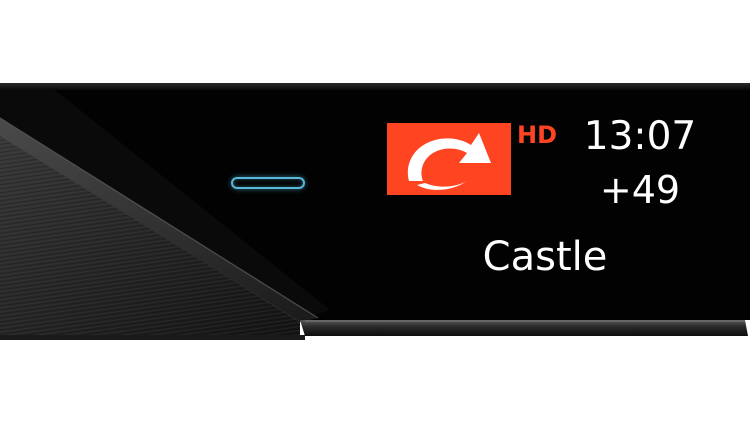 This screenshot has width=750, height=422. What do you see at coordinates (537, 135) in the screenshot?
I see `hd-label: HD` at bounding box center [537, 135].